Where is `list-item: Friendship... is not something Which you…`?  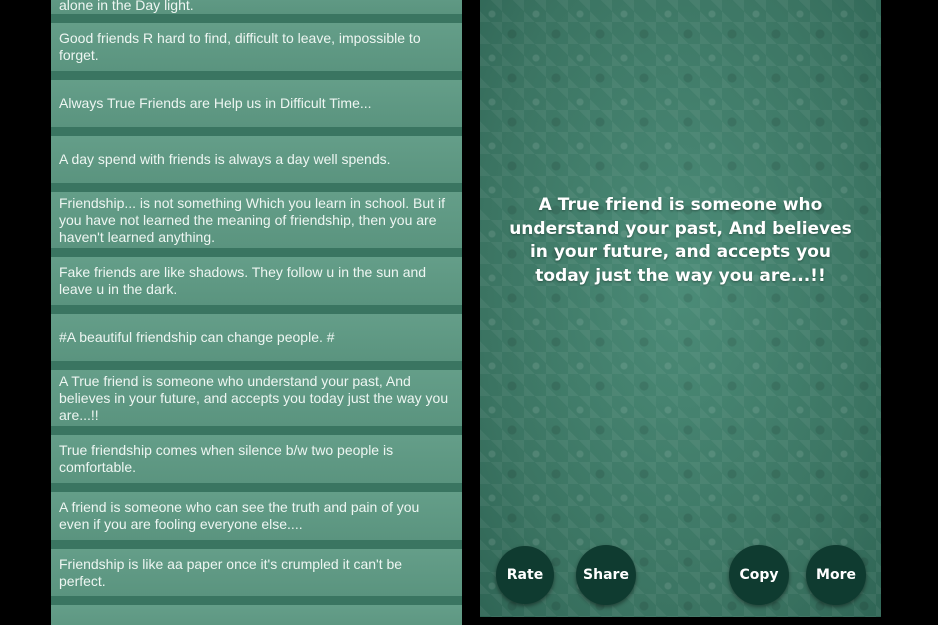
list-item: Friendship... is not something Which you… is located at coordinates (256, 224).